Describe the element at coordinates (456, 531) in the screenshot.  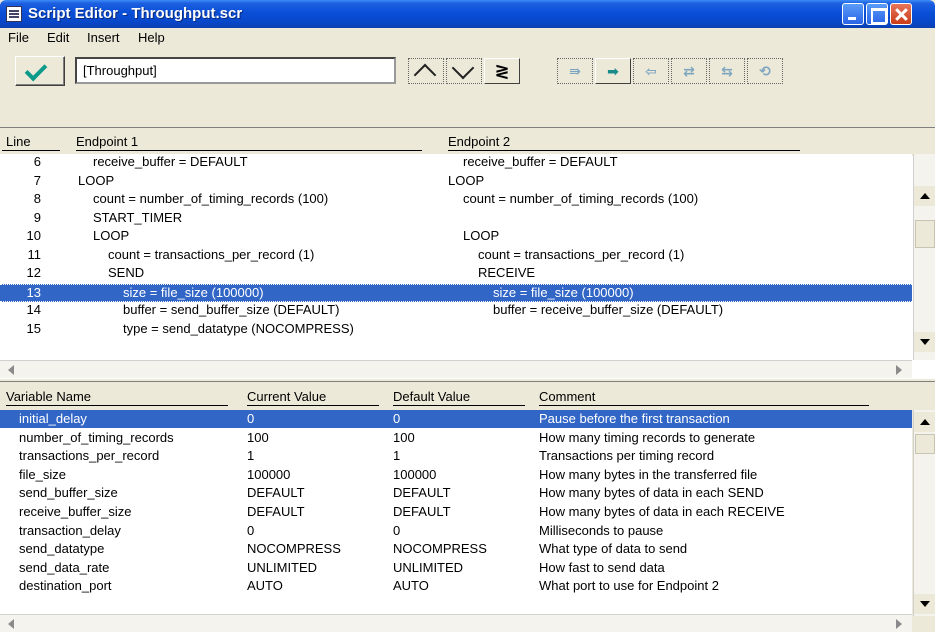
I see `variable-row: transaction_delay 0 0 Milliseconds to pause` at that location.